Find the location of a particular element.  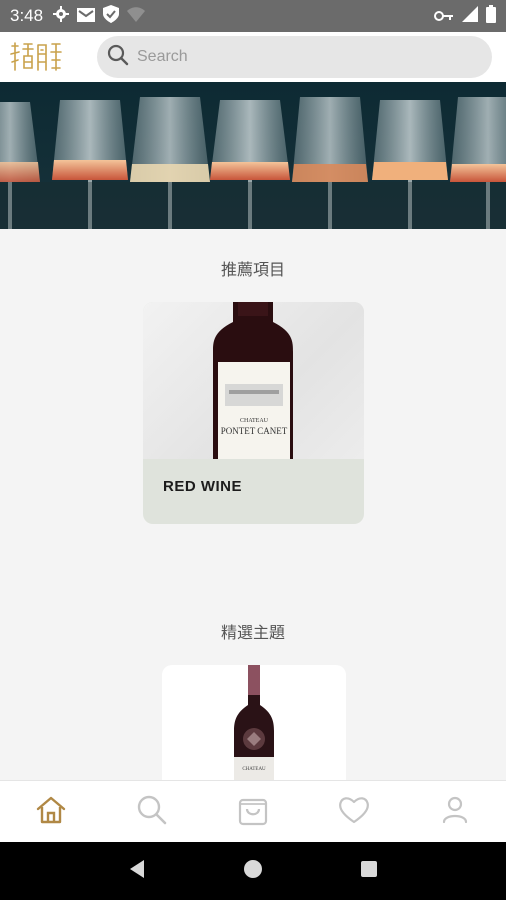

system-navigation-bar is located at coordinates (253, 871).